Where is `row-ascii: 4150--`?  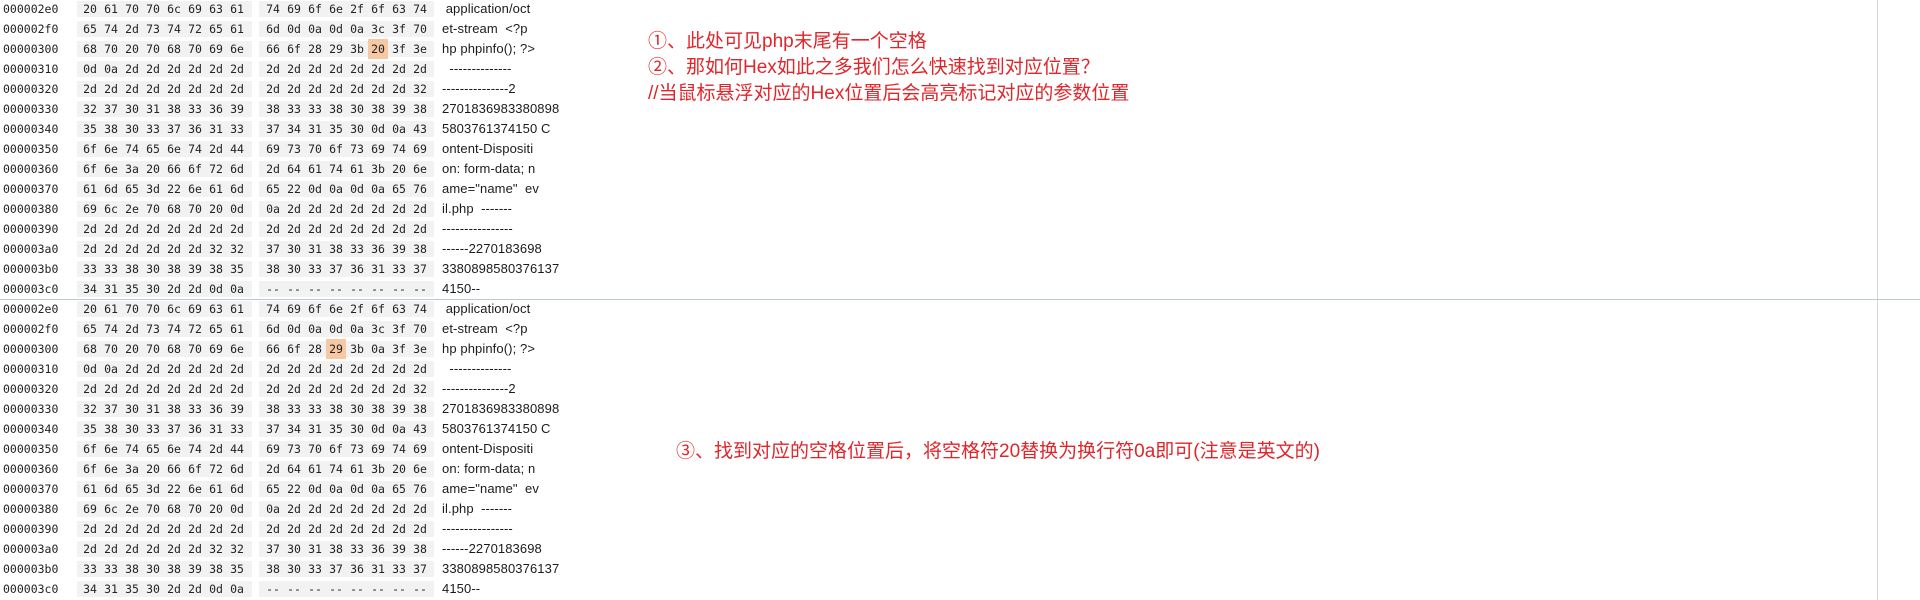
row-ascii: 4150-- is located at coordinates (461, 289).